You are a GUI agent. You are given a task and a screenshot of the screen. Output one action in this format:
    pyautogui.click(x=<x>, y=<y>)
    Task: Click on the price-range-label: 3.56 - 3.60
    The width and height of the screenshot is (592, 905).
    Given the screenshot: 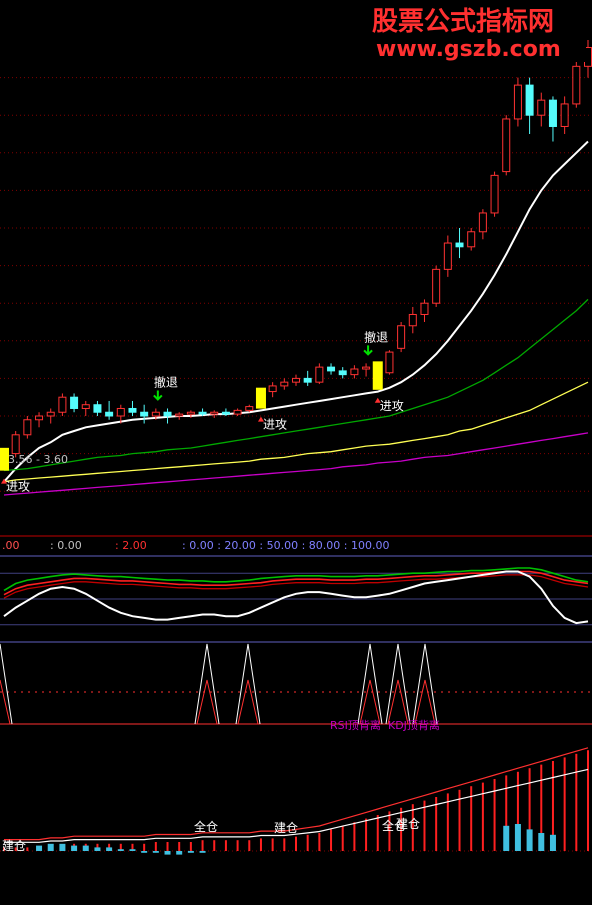 What is the action you would take?
    pyautogui.click(x=38, y=459)
    